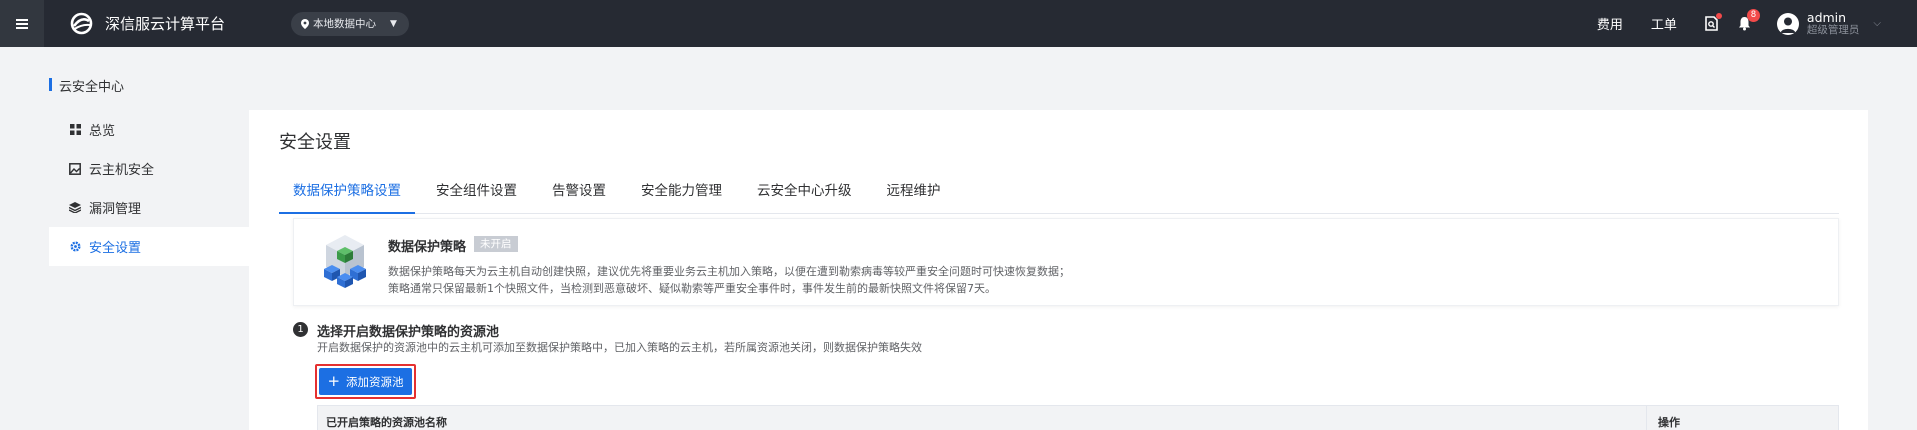  Describe the element at coordinates (315, 142) in the screenshot. I see `section-title: 安全设置` at that location.